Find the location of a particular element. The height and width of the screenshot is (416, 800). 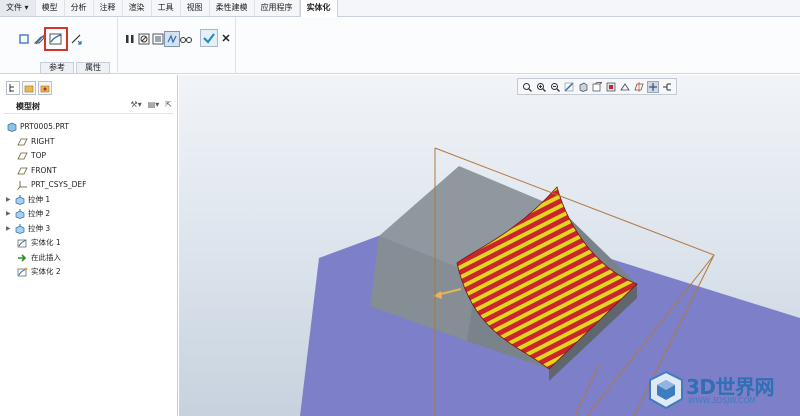

glasses-preview-icon is located at coordinates (186, 39).